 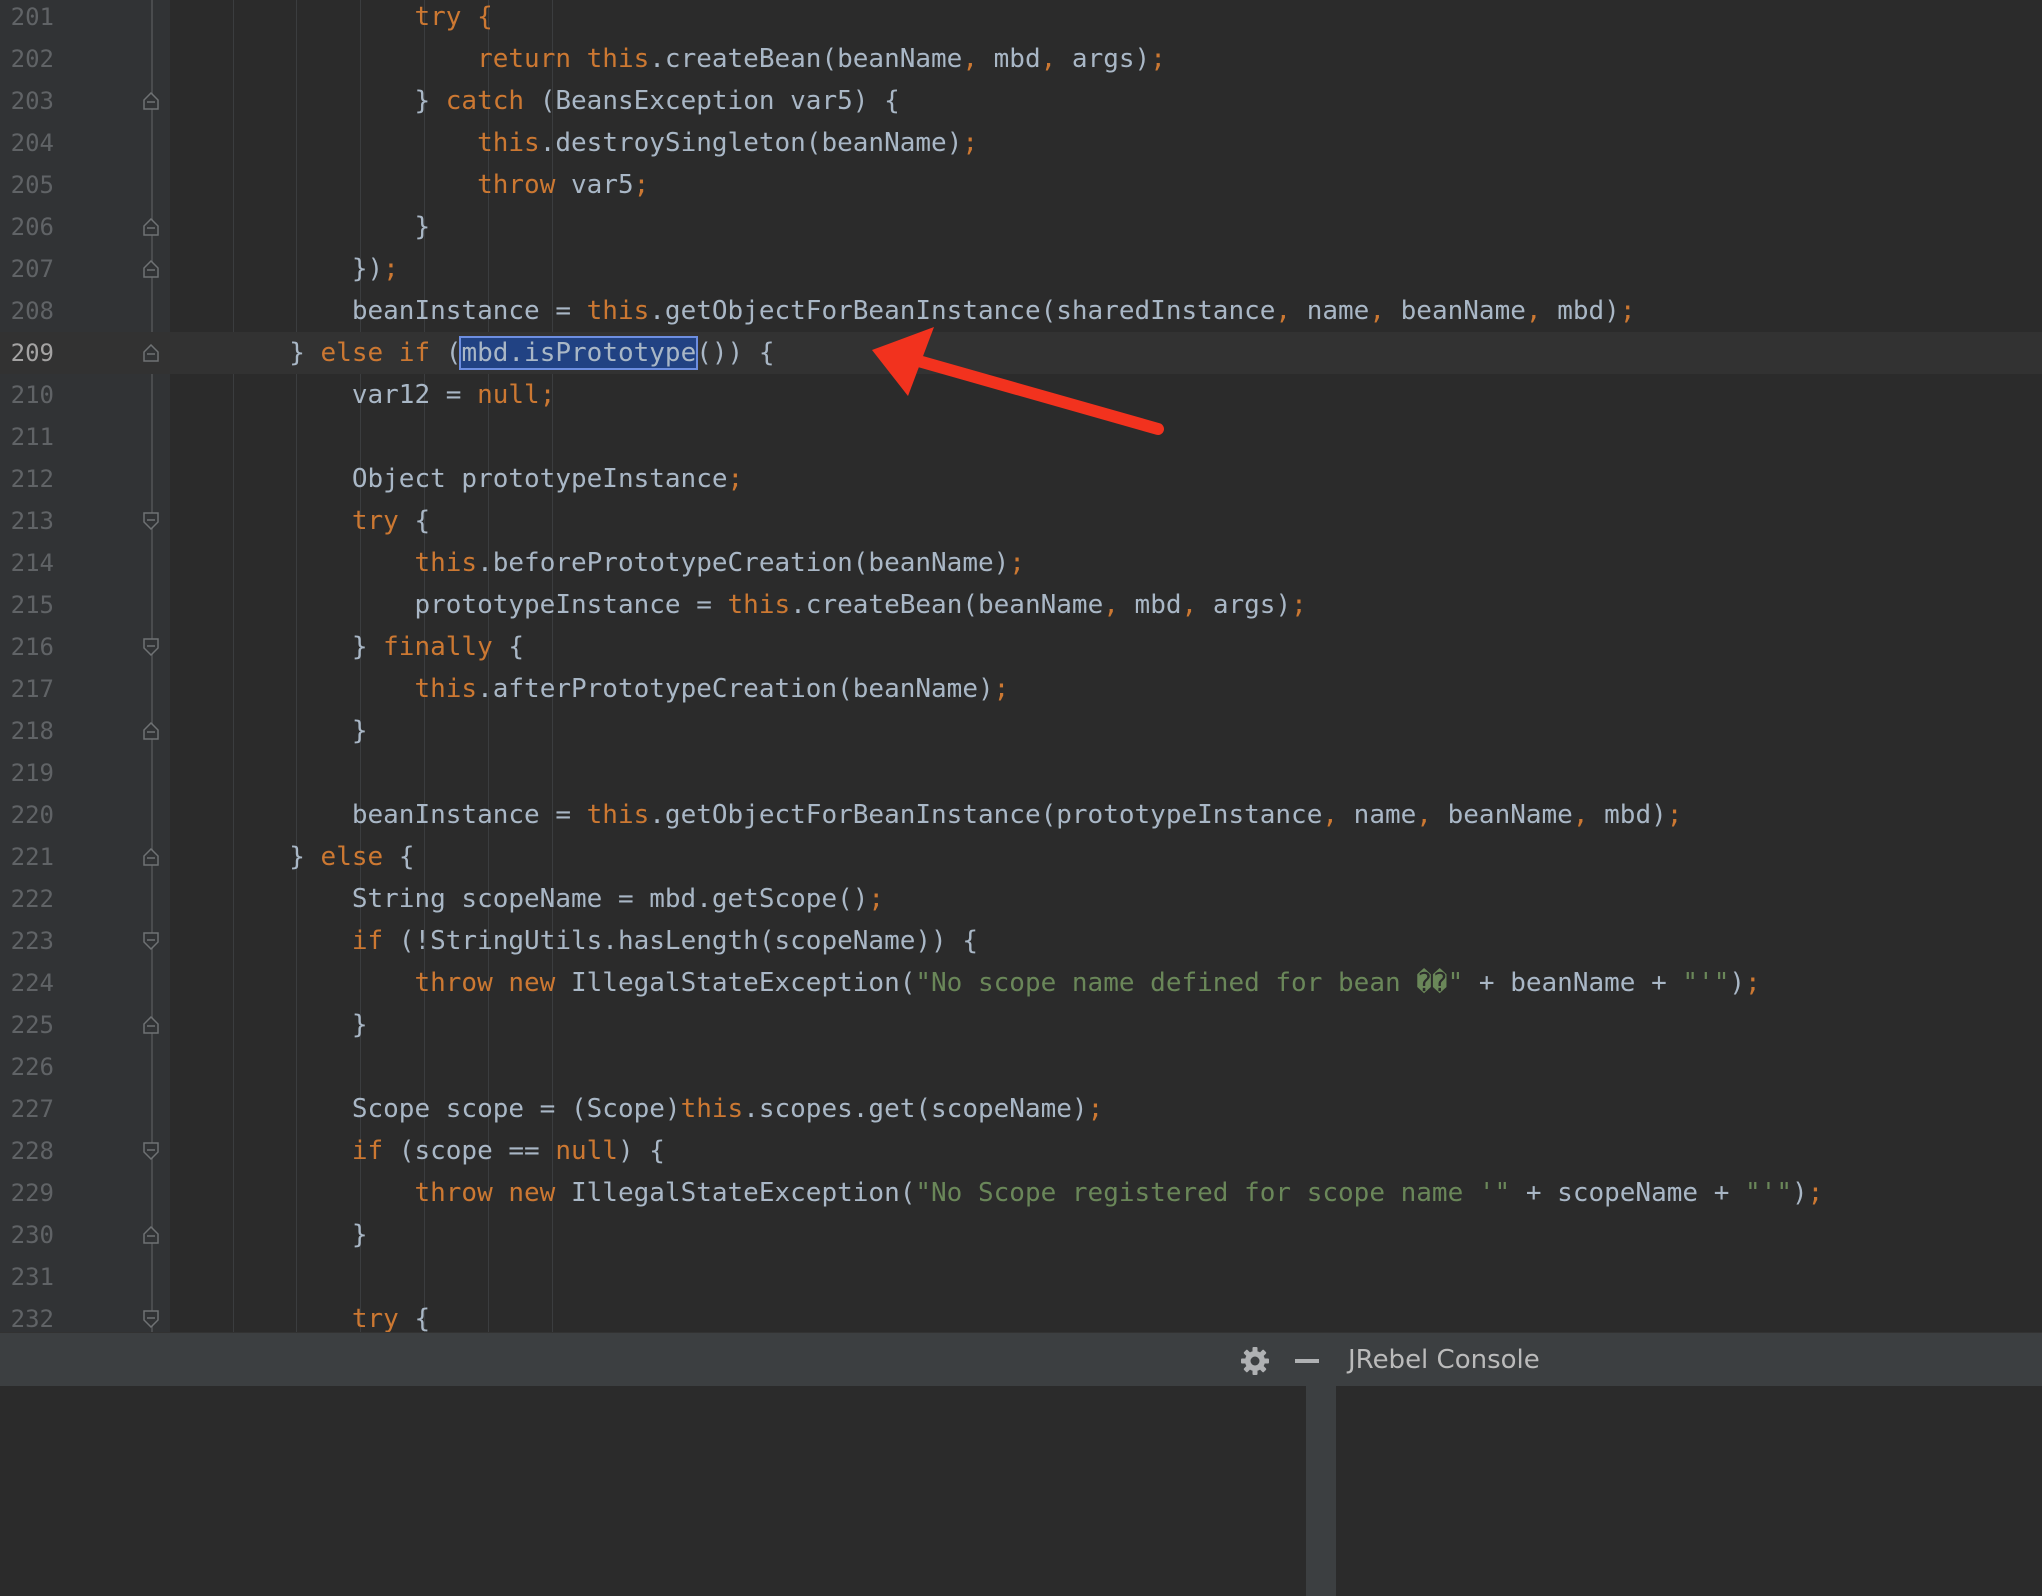 I want to click on minimize-icon, so click(x=1307, y=1361).